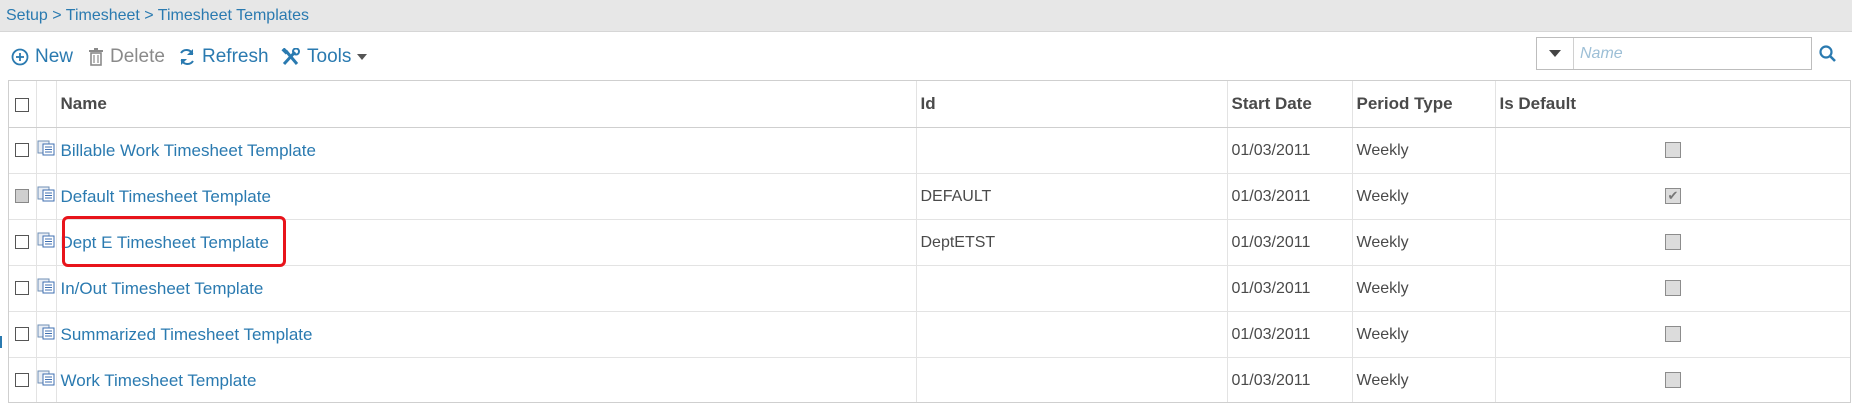 This screenshot has height=403, width=1852. I want to click on delete-button: Delete, so click(126, 57).